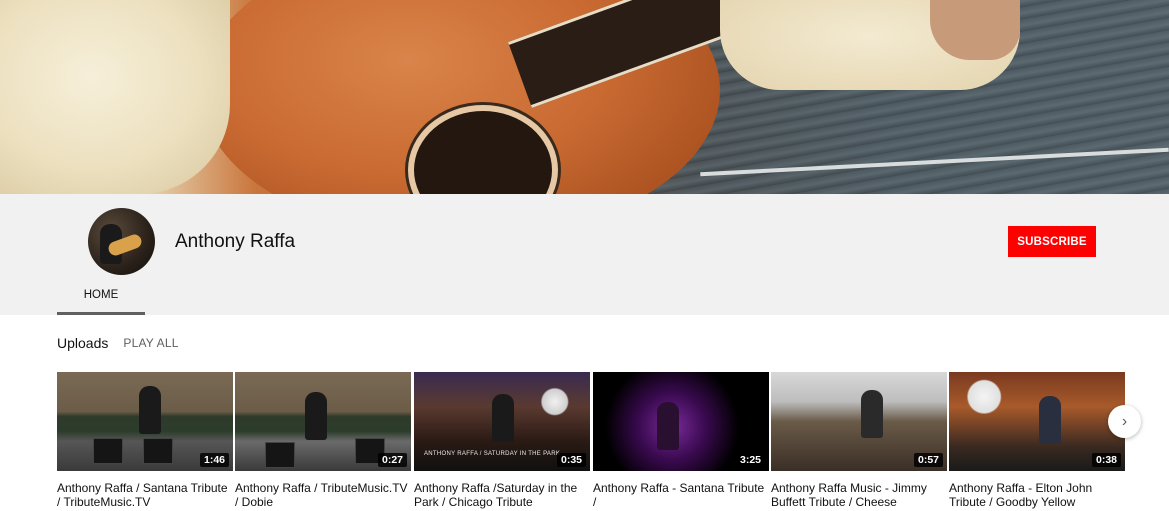 The height and width of the screenshot is (511, 1169). What do you see at coordinates (323, 495) in the screenshot?
I see `video-title: Anthony Raffa / TributeMusic.TV / Dobie` at bounding box center [323, 495].